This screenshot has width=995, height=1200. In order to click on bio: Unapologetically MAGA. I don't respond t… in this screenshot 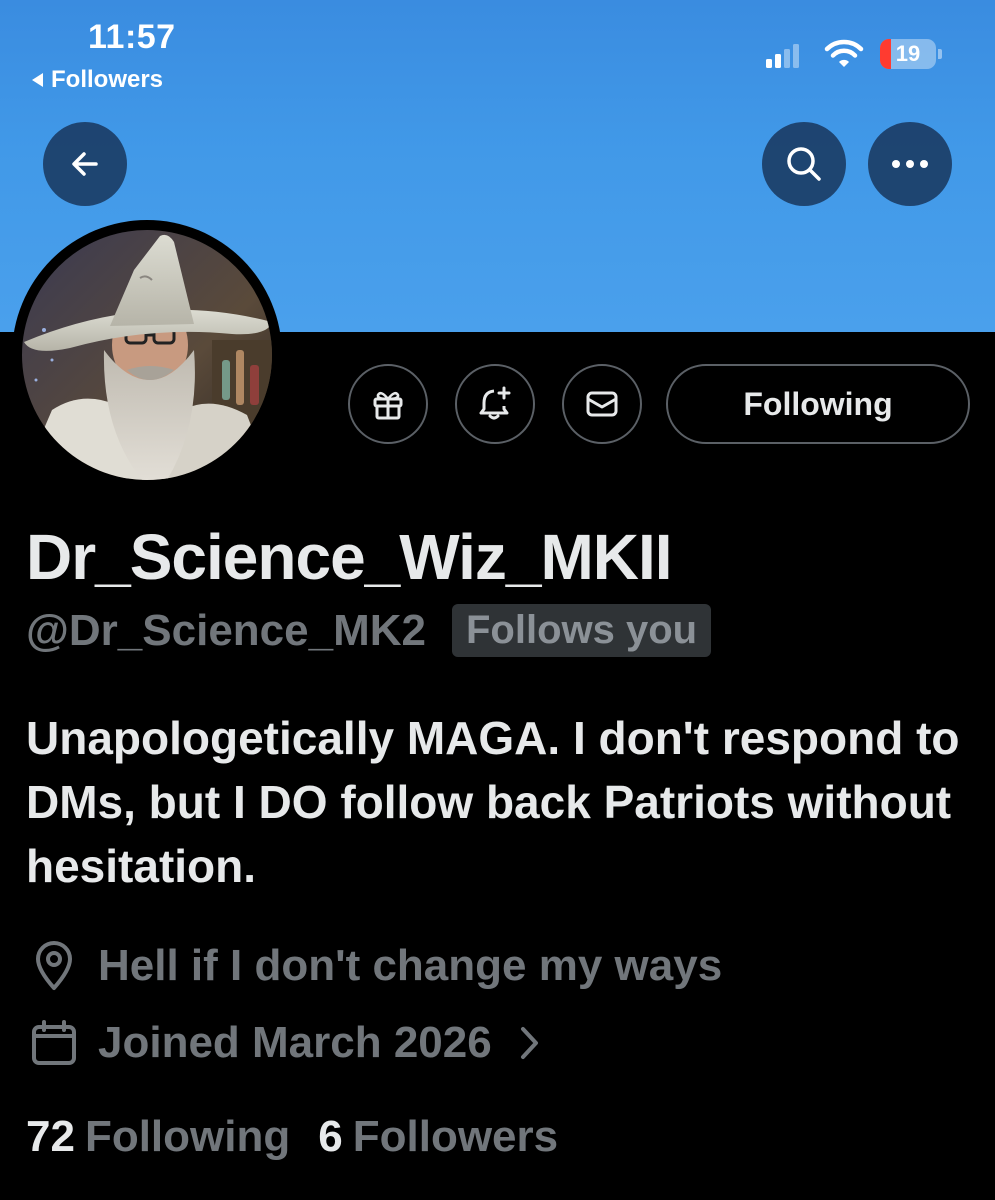, I will do `click(493, 802)`.